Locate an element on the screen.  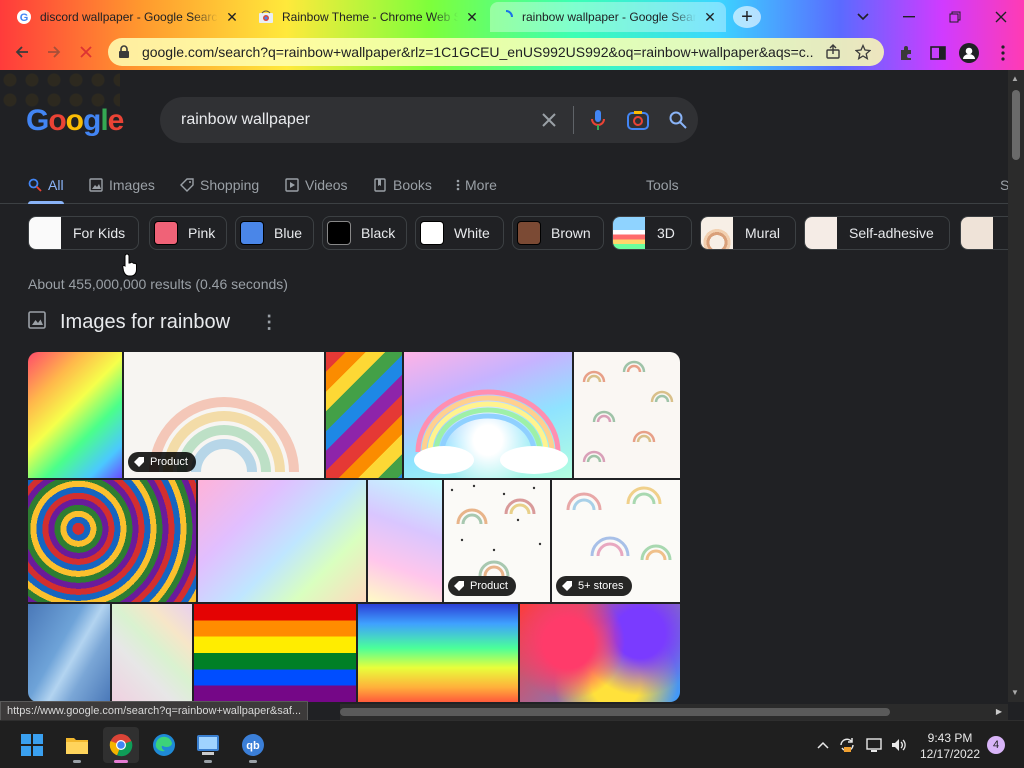
vertical-scrollbar: ▲ ▼ is located at coordinates (1016, 386).